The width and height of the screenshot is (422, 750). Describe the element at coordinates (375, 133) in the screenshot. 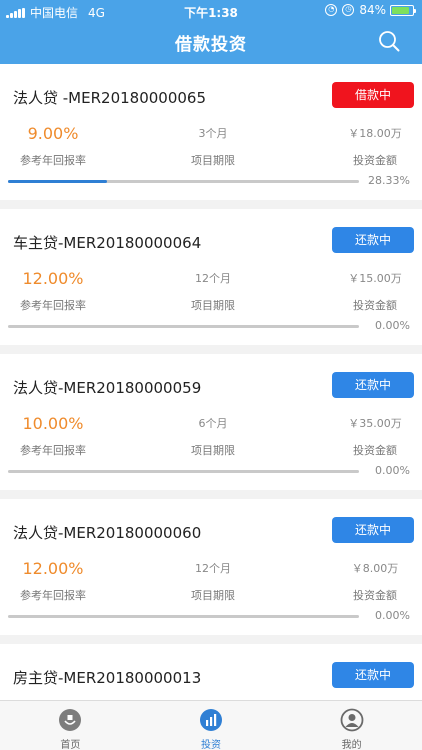

I see `amount-value: ￥18.00万` at that location.